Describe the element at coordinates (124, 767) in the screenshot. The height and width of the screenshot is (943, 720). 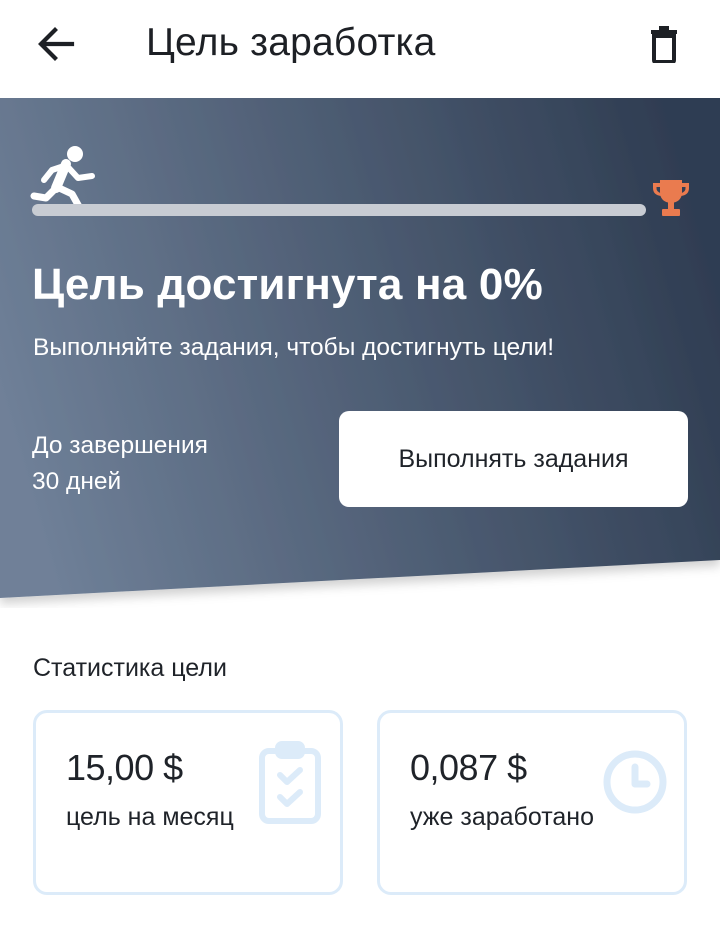
I see `monthly-goal-value: 15,00 $` at that location.